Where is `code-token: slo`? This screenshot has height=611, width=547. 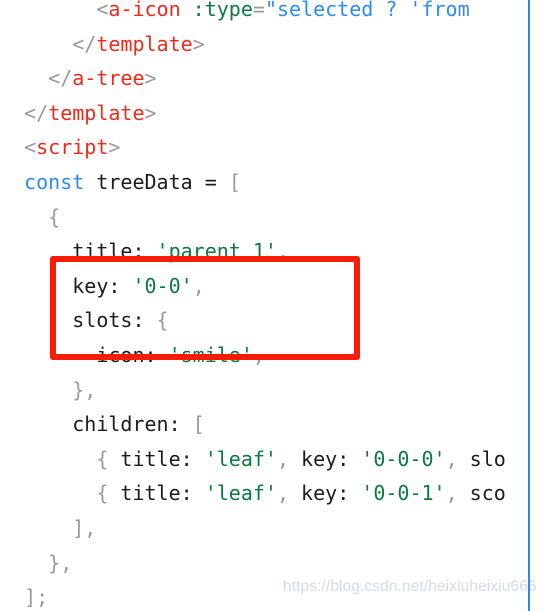
code-token: slo is located at coordinates (481, 458).